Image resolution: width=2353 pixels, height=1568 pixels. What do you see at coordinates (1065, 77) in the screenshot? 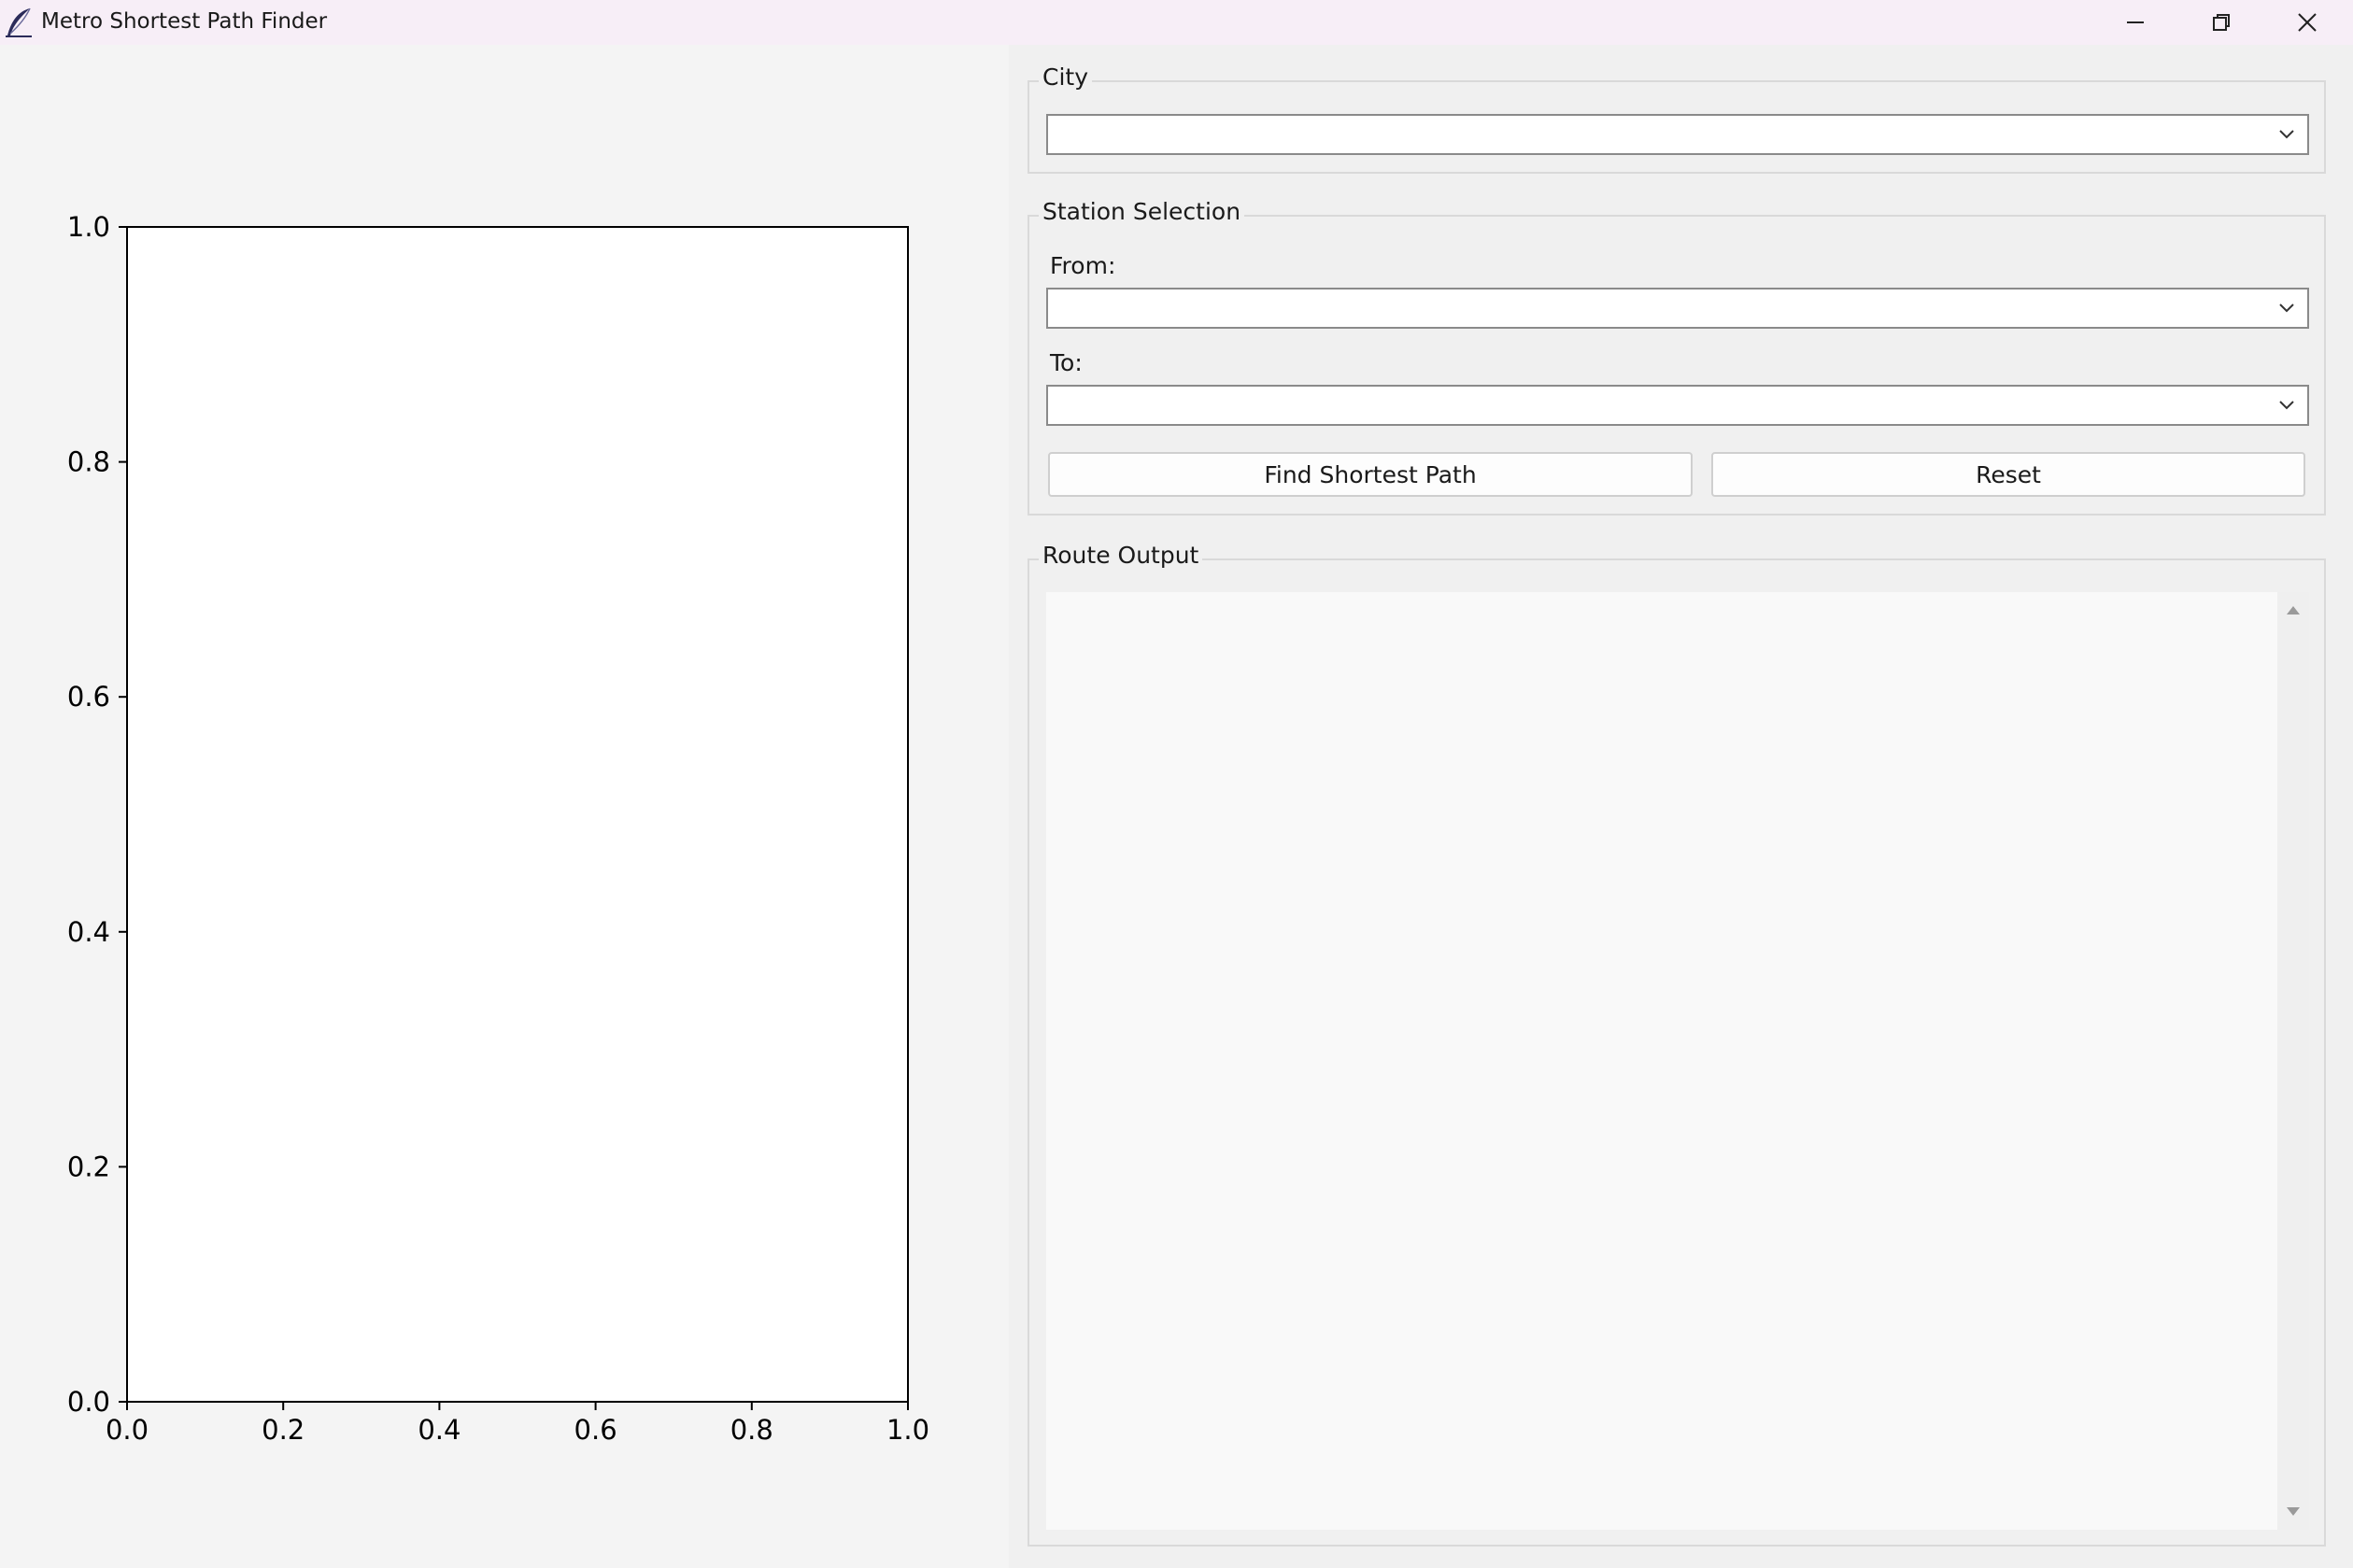
I see `city-group-label: City` at bounding box center [1065, 77].